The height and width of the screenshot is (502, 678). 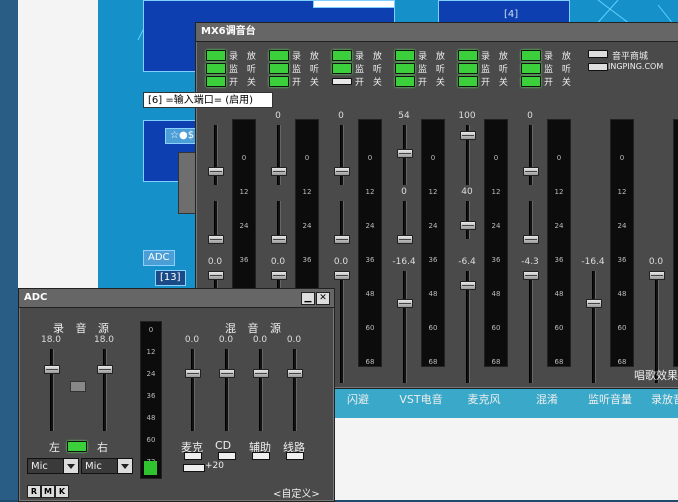 What do you see at coordinates (159, 258) in the screenshot?
I see `adc-chip: ADC` at bounding box center [159, 258].